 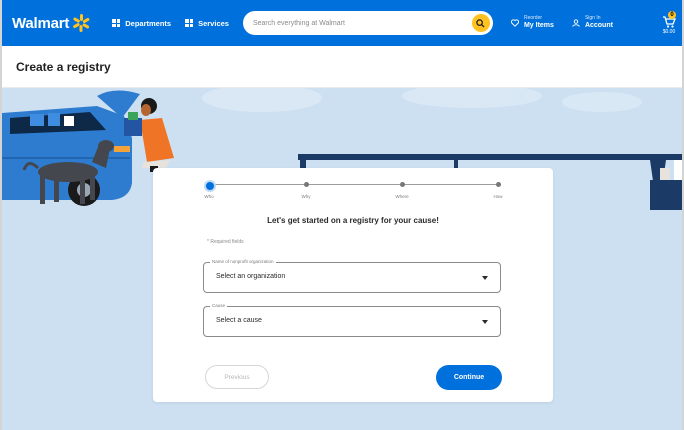 What do you see at coordinates (592, 18) in the screenshot?
I see `account-small: Sign In` at bounding box center [592, 18].